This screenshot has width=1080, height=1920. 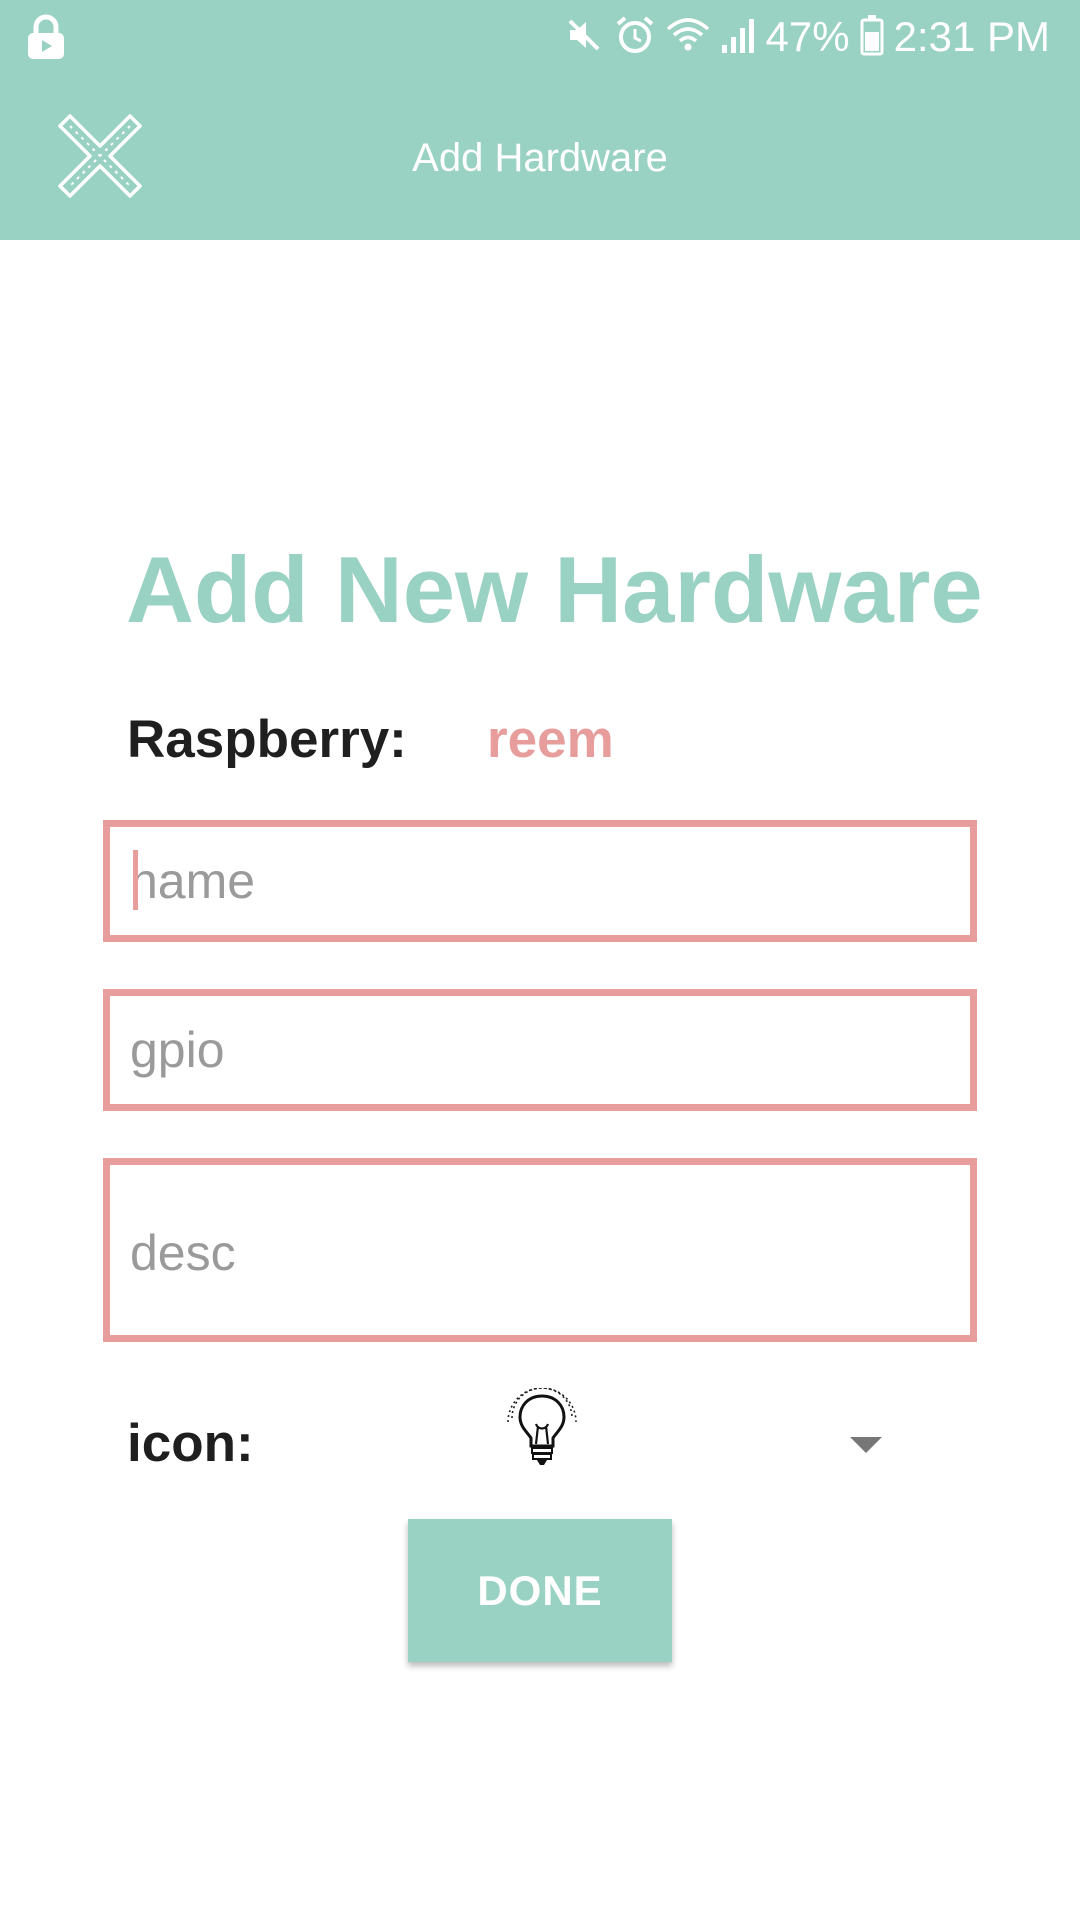 I want to click on status-time: 2:31 PM, so click(x=971, y=36).